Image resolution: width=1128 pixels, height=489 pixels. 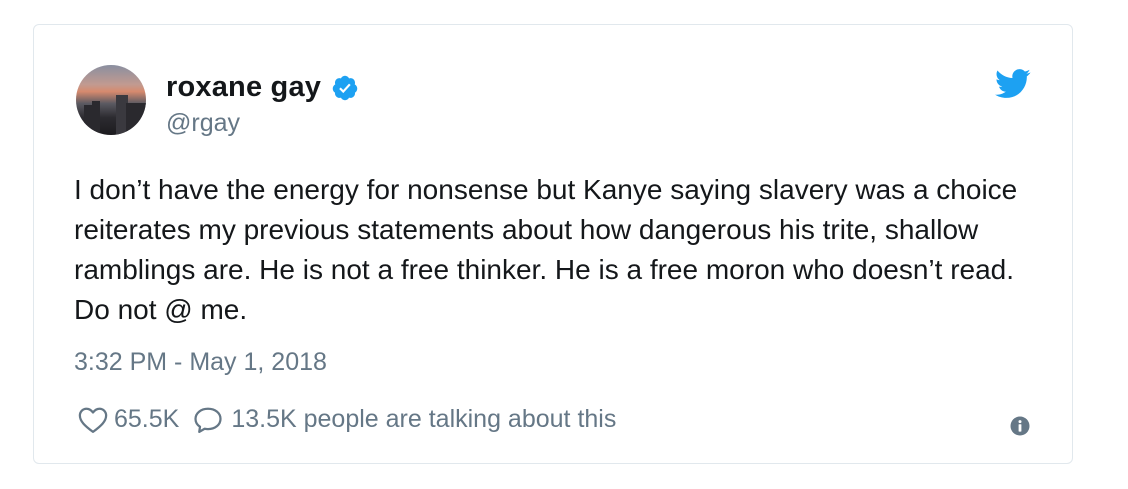 What do you see at coordinates (424, 419) in the screenshot?
I see `talking-about-text: 13.5K people are talking about this` at bounding box center [424, 419].